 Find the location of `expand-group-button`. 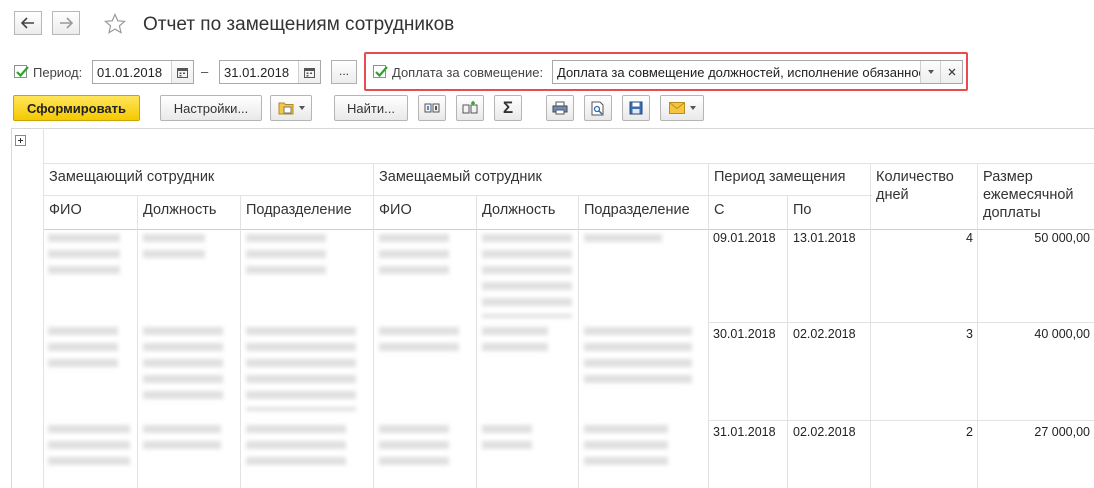

expand-group-button is located at coordinates (20, 140).